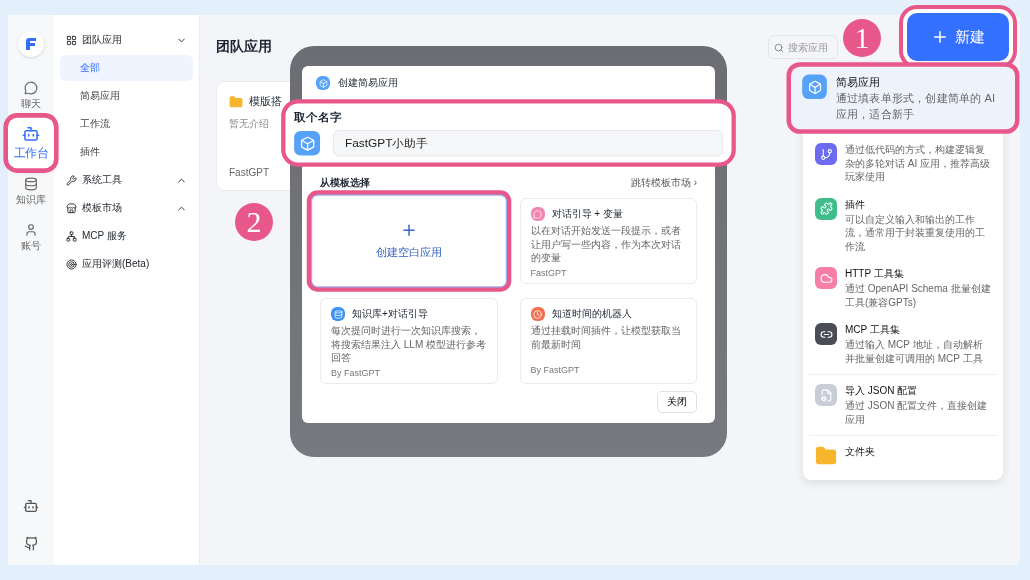 The width and height of the screenshot is (1030, 580). I want to click on rail-item: 账号, so click(31, 238).